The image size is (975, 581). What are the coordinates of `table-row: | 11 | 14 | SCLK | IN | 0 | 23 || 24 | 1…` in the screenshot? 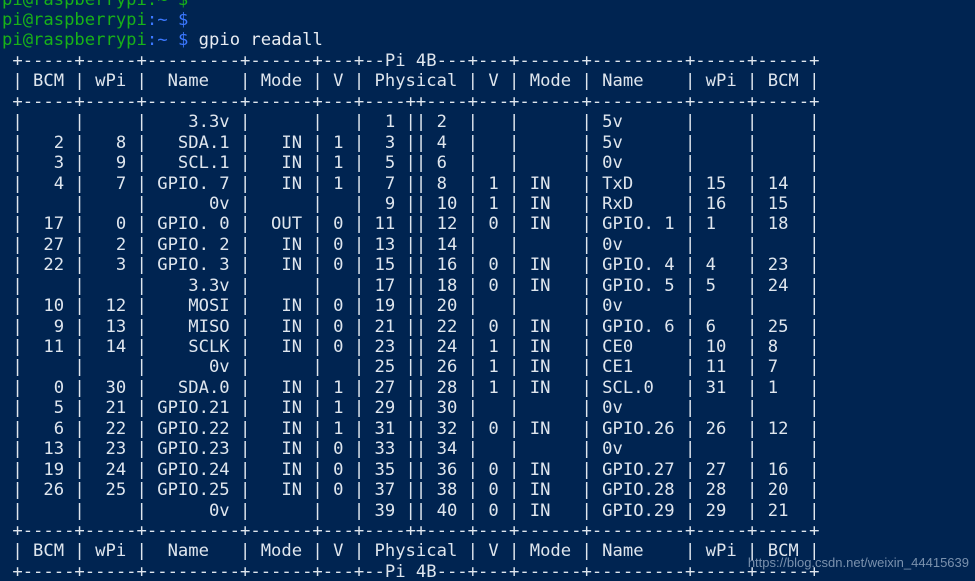 It's located at (411, 347).